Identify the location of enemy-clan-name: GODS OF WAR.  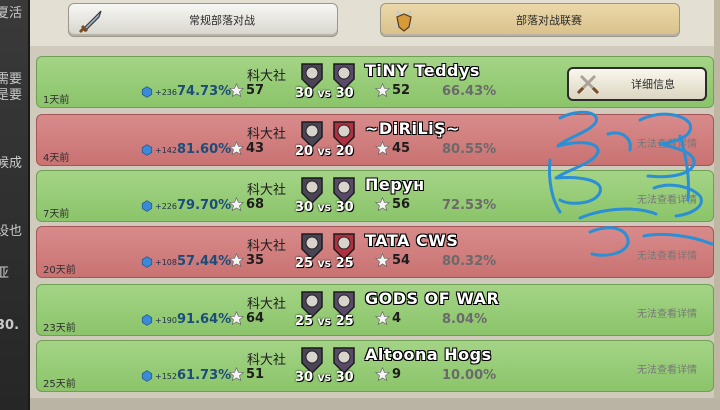
(432, 298).